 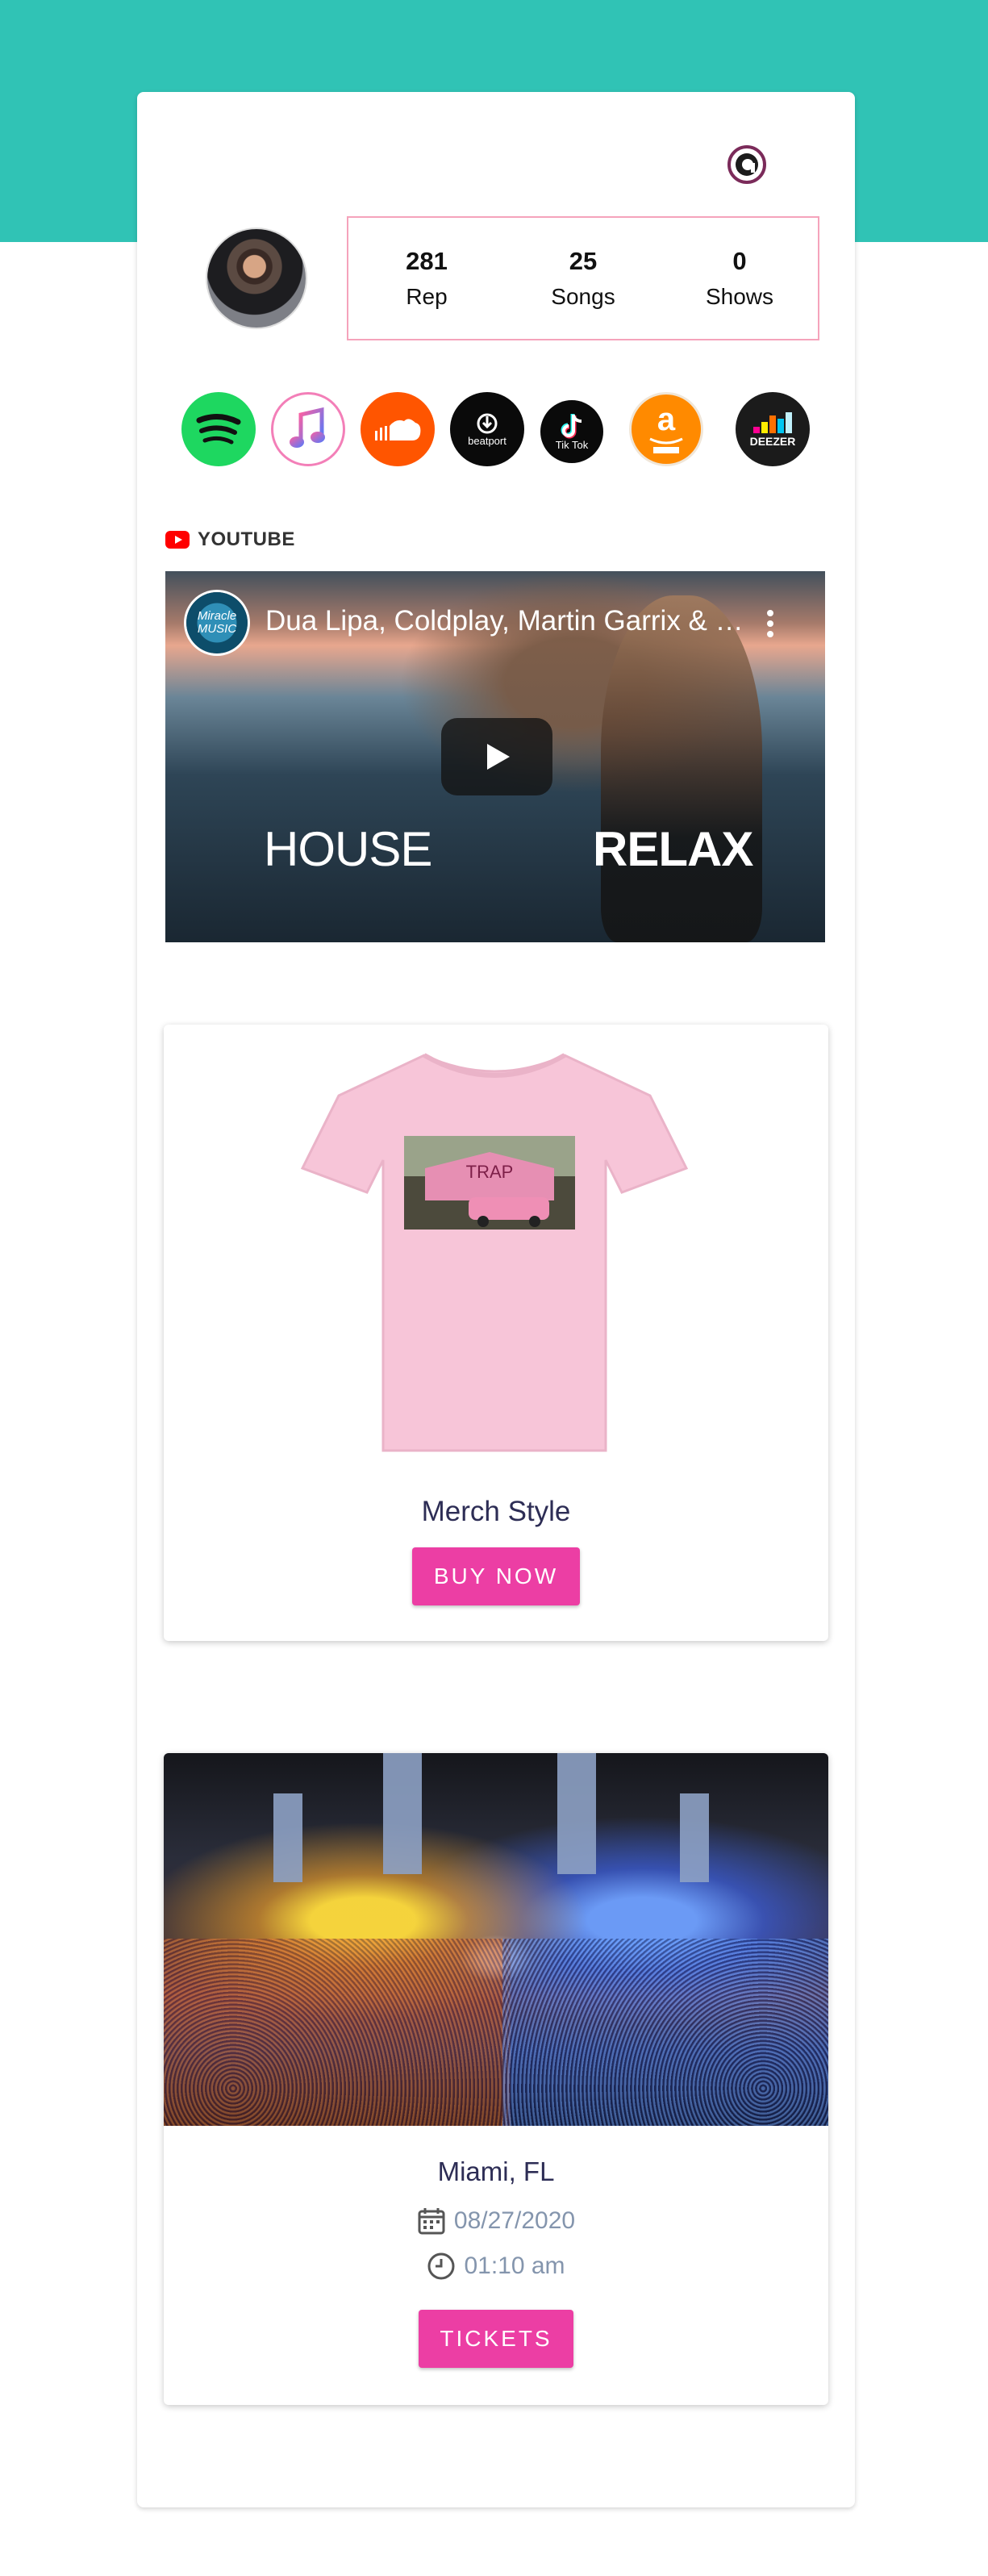 I want to click on deezer-label: DEEZER, so click(x=773, y=442).